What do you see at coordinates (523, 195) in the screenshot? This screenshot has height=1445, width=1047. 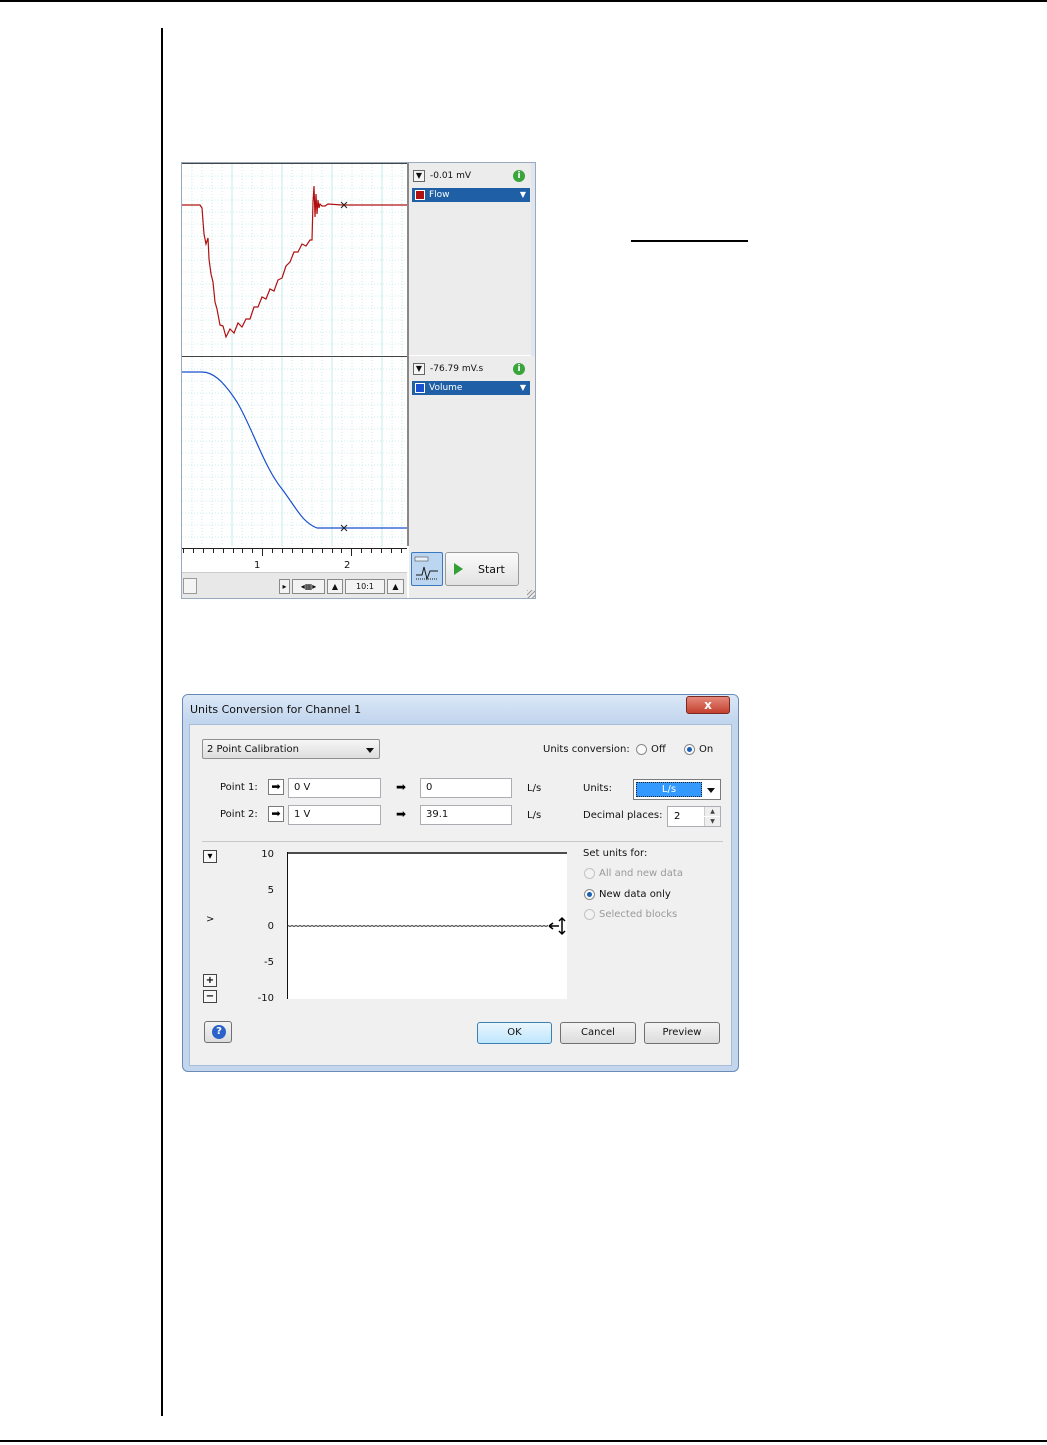 I see `flow-channel-menu-icon: ▼` at bounding box center [523, 195].